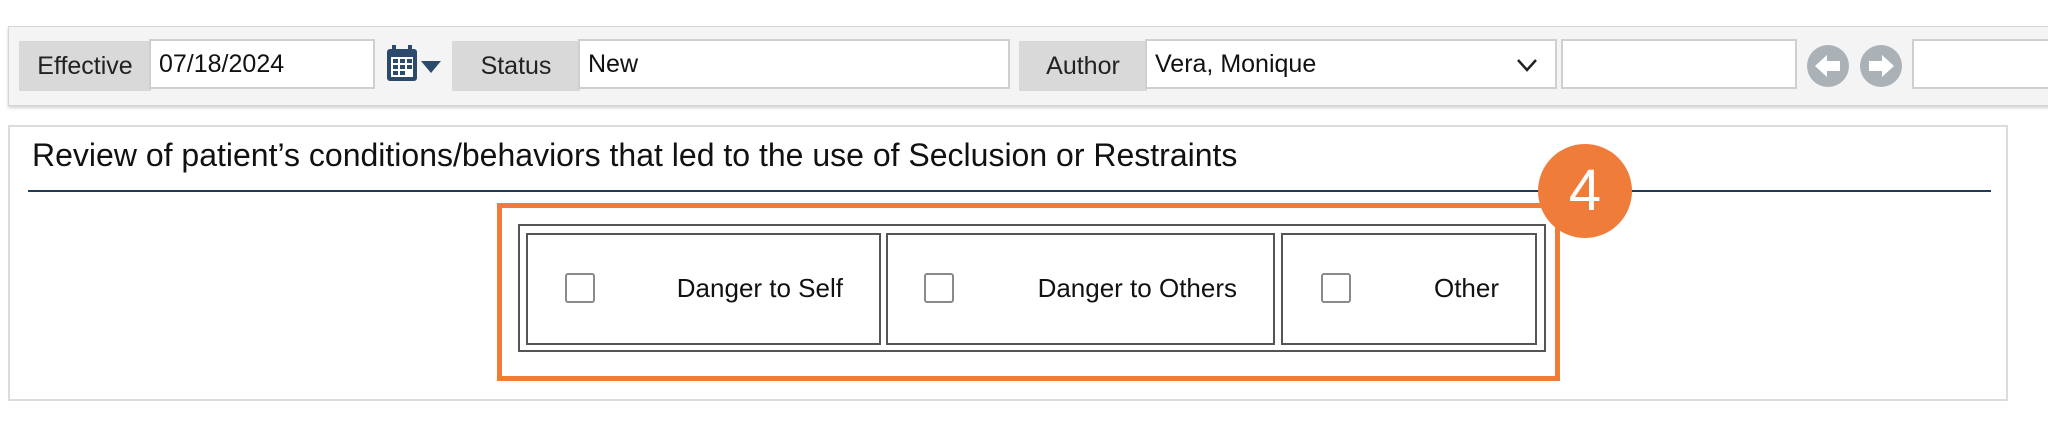 The width and height of the screenshot is (2048, 441). I want to click on step-number-badge: 4, so click(1585, 191).